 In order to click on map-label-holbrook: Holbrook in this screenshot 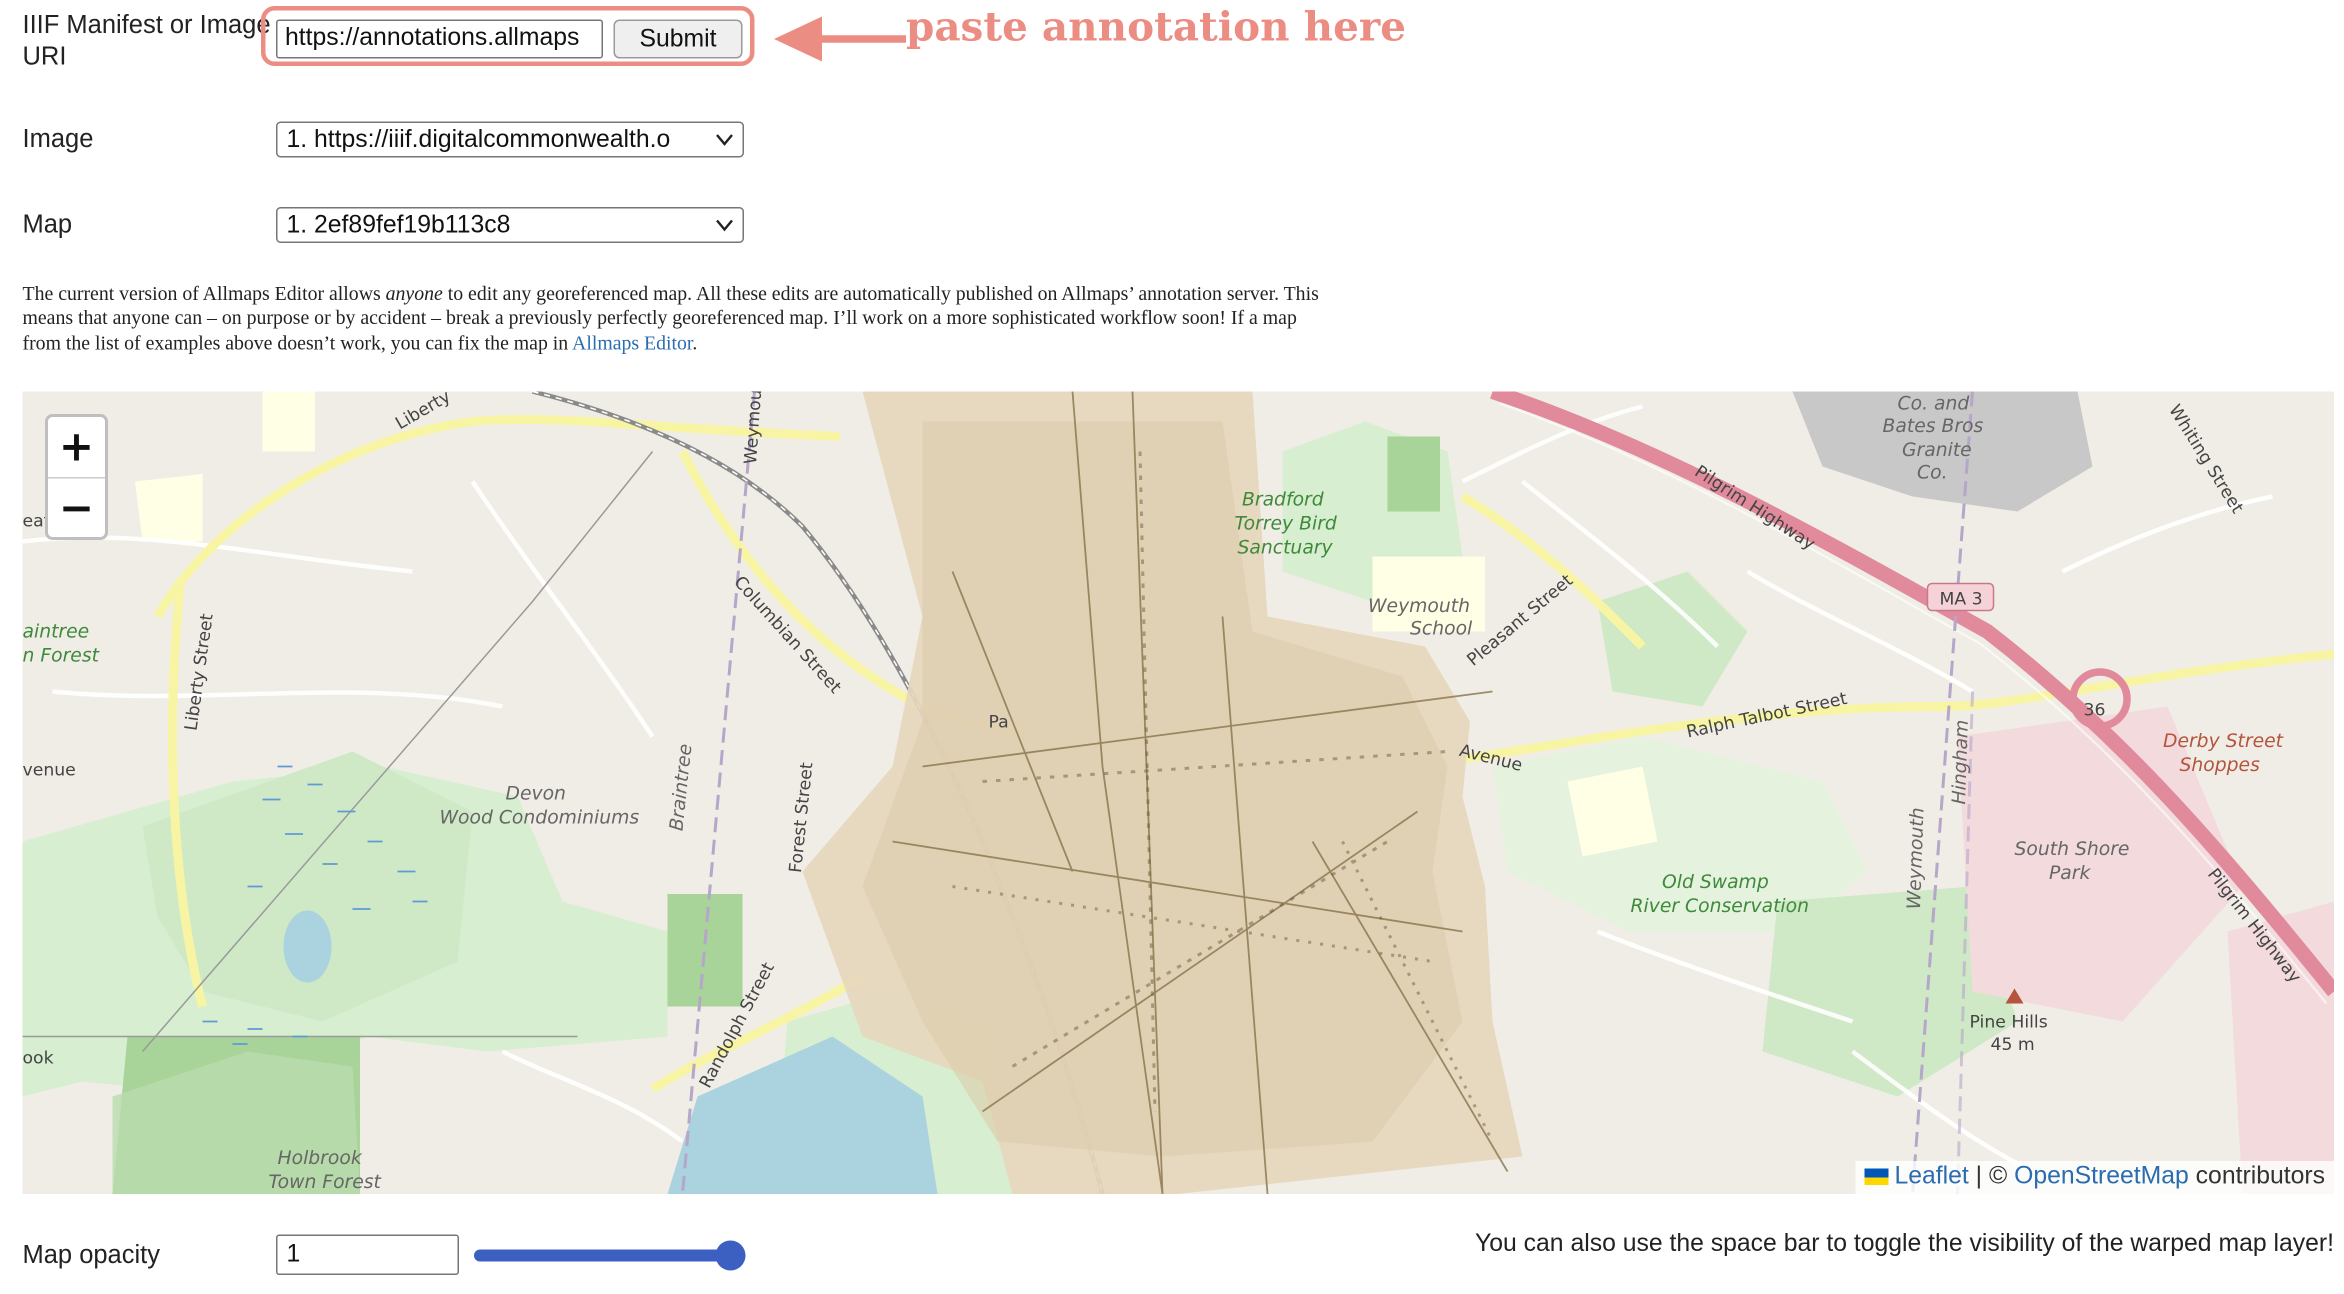, I will do `click(319, 1157)`.